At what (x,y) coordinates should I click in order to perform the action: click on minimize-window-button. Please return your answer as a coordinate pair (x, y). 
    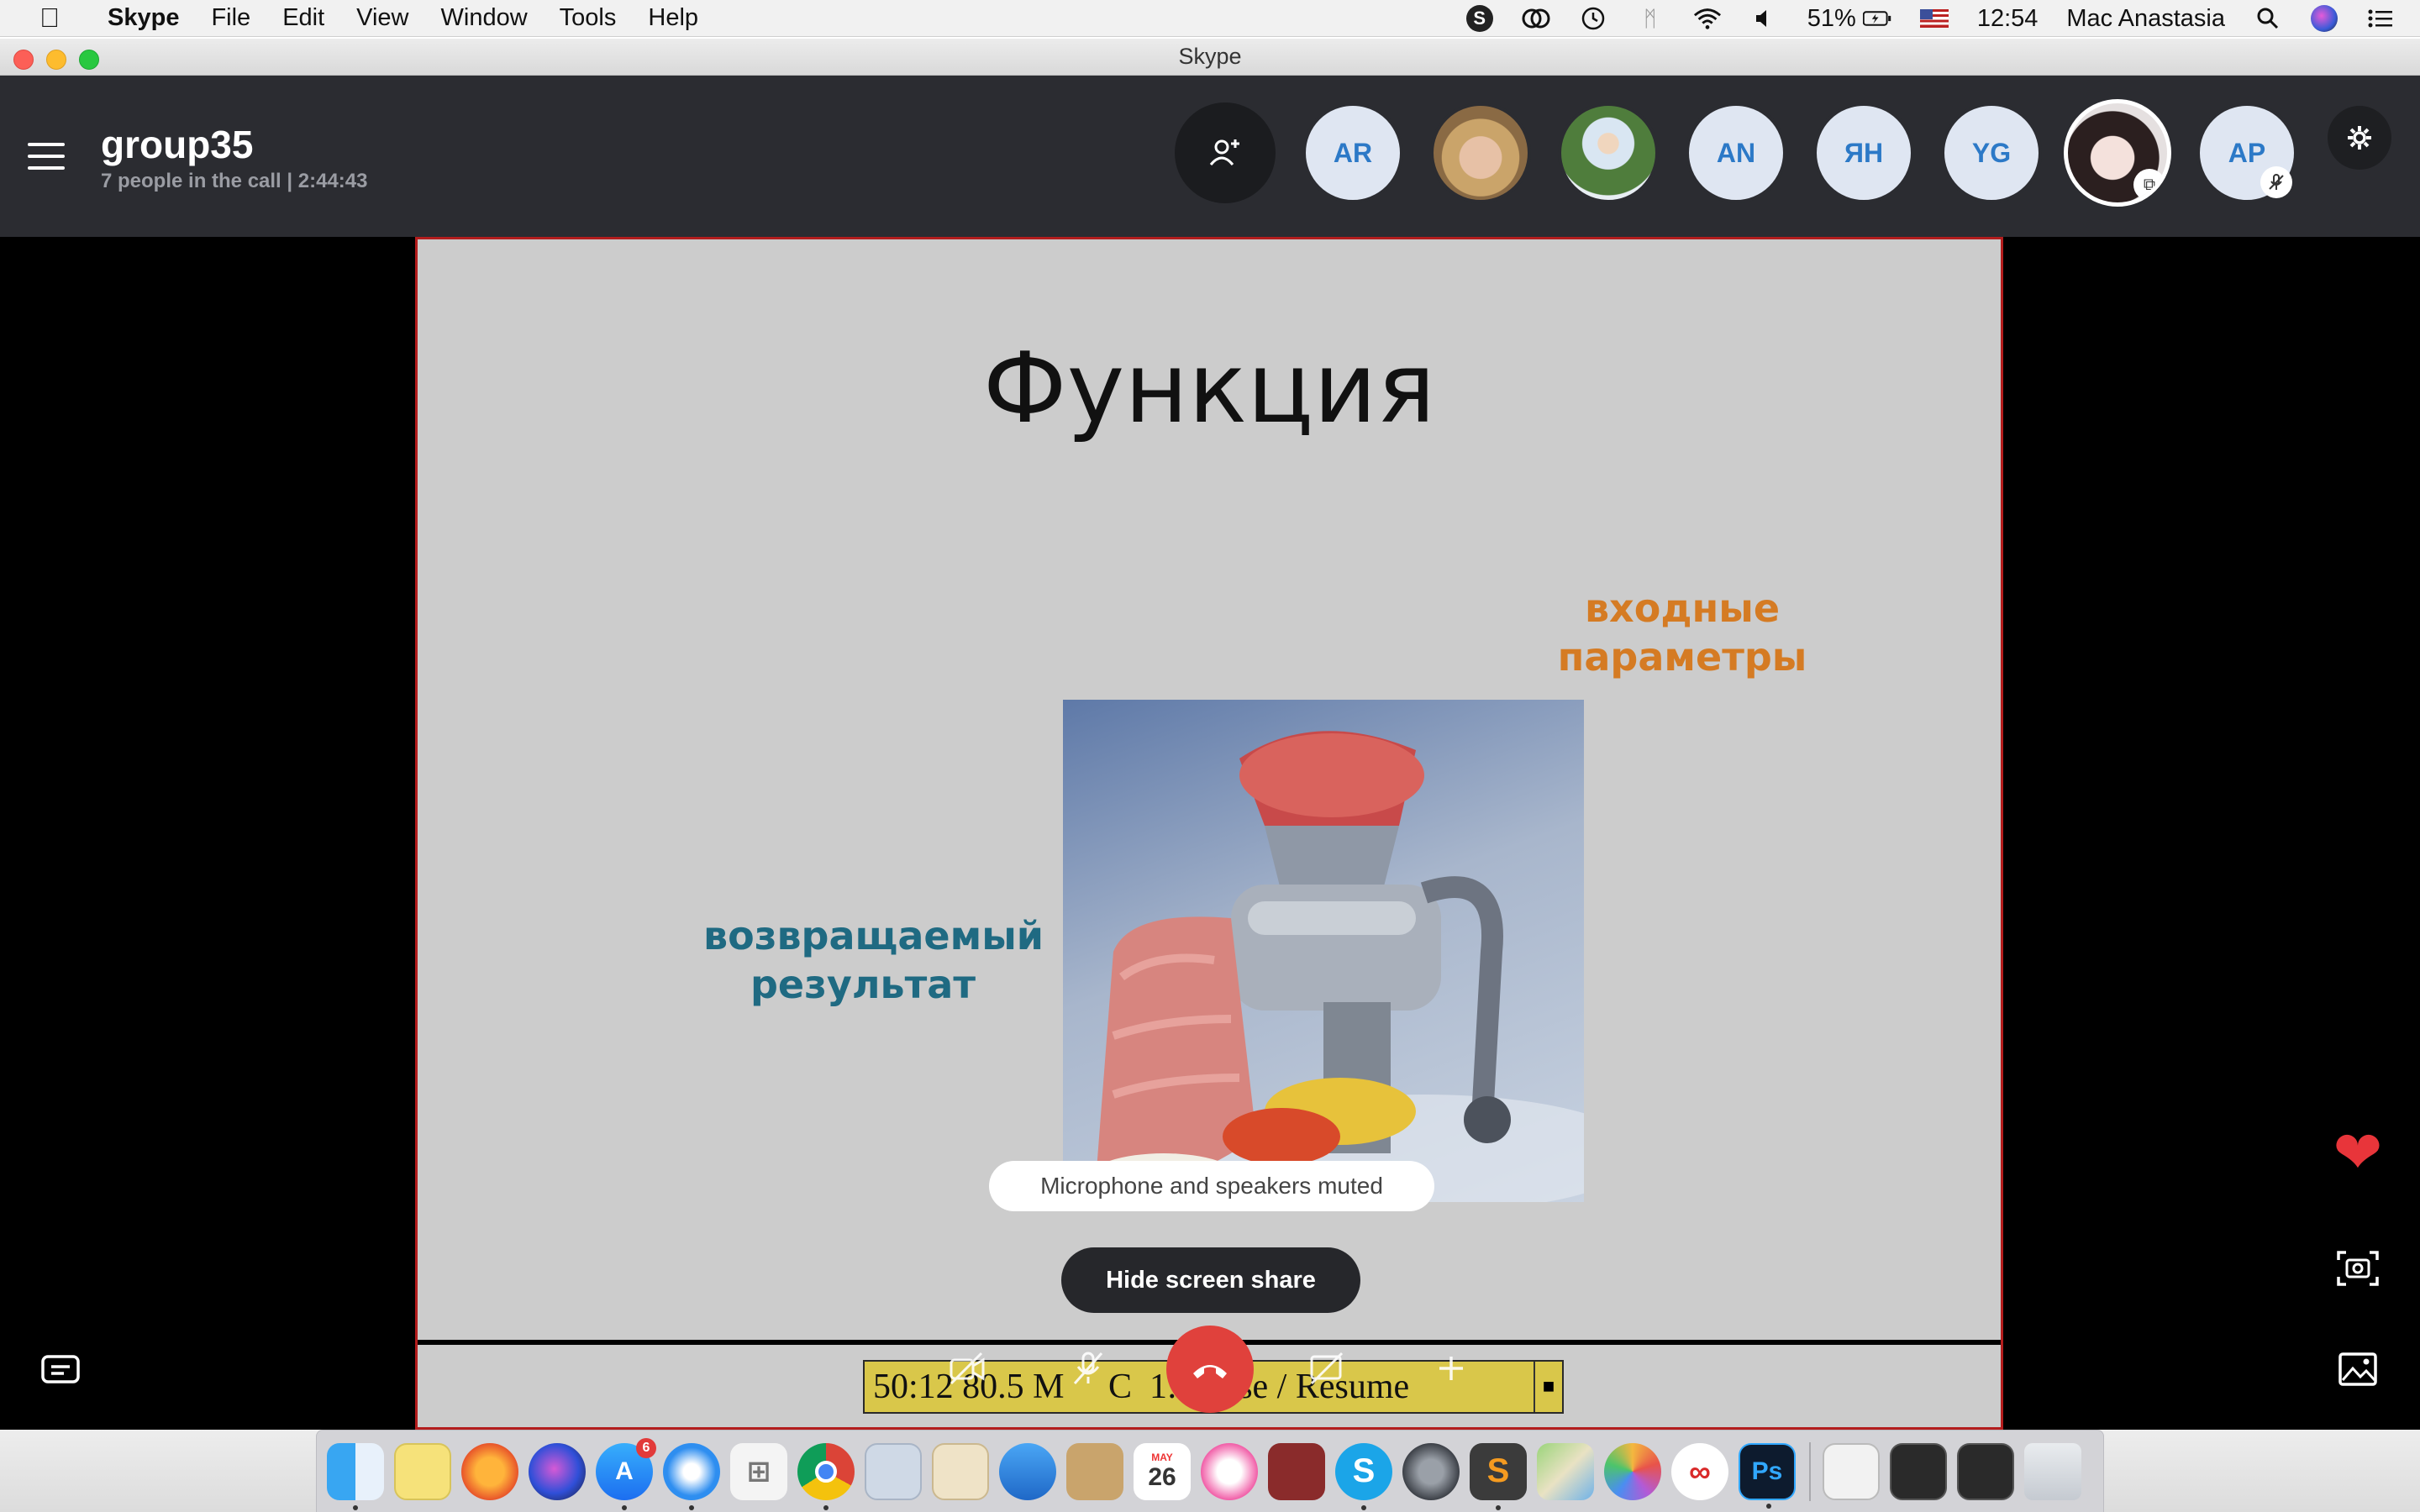
    Looking at the image, I should click on (56, 60).